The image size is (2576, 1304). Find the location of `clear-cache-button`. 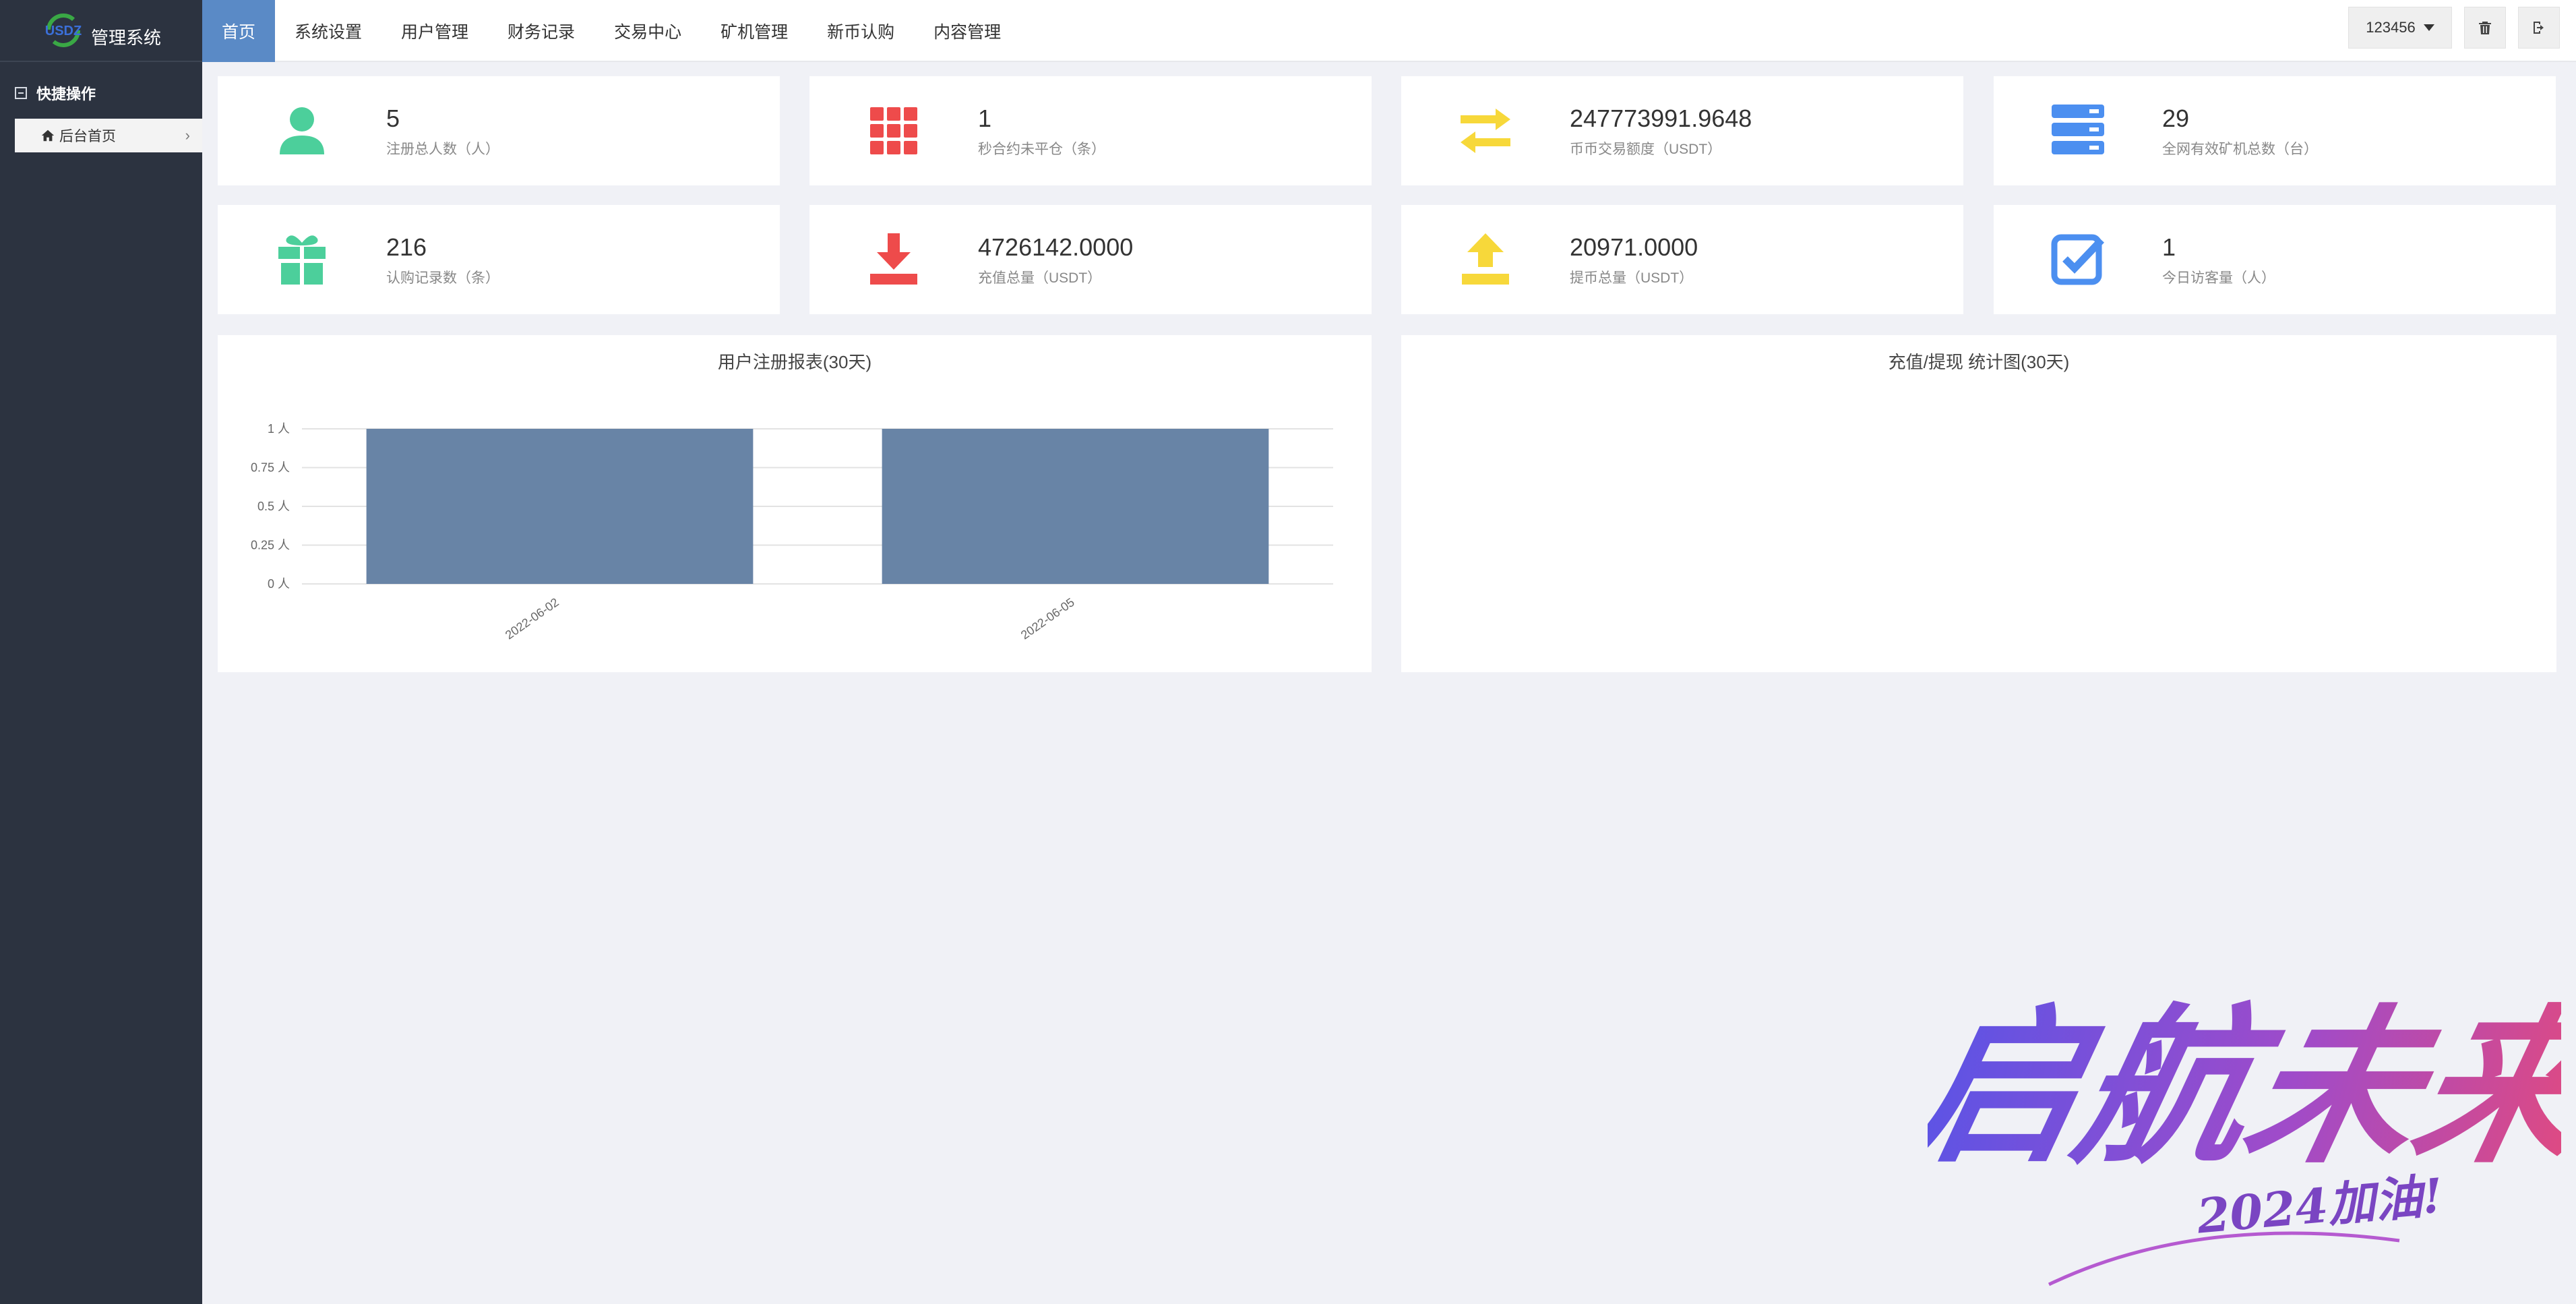

clear-cache-button is located at coordinates (2485, 28).